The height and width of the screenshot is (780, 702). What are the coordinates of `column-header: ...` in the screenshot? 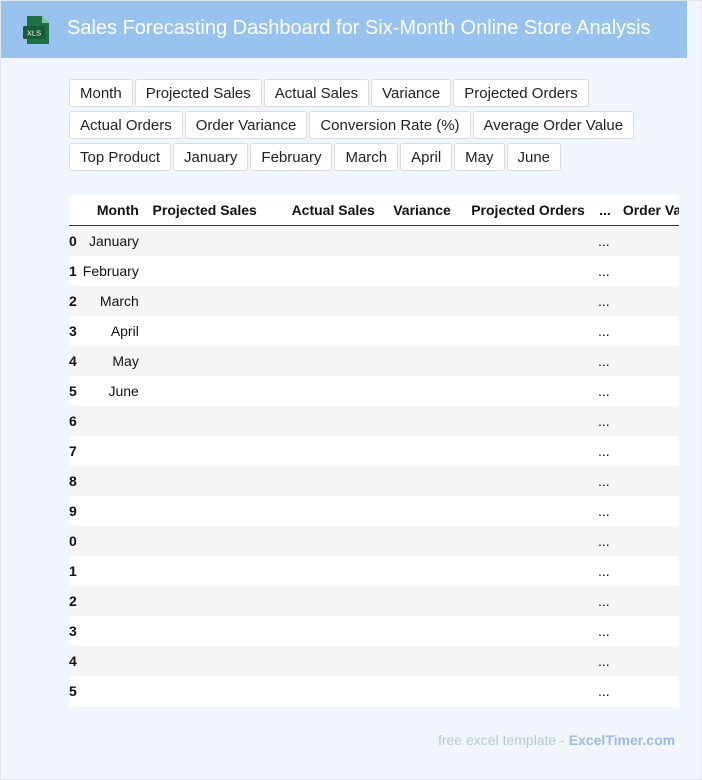 It's located at (603, 210).